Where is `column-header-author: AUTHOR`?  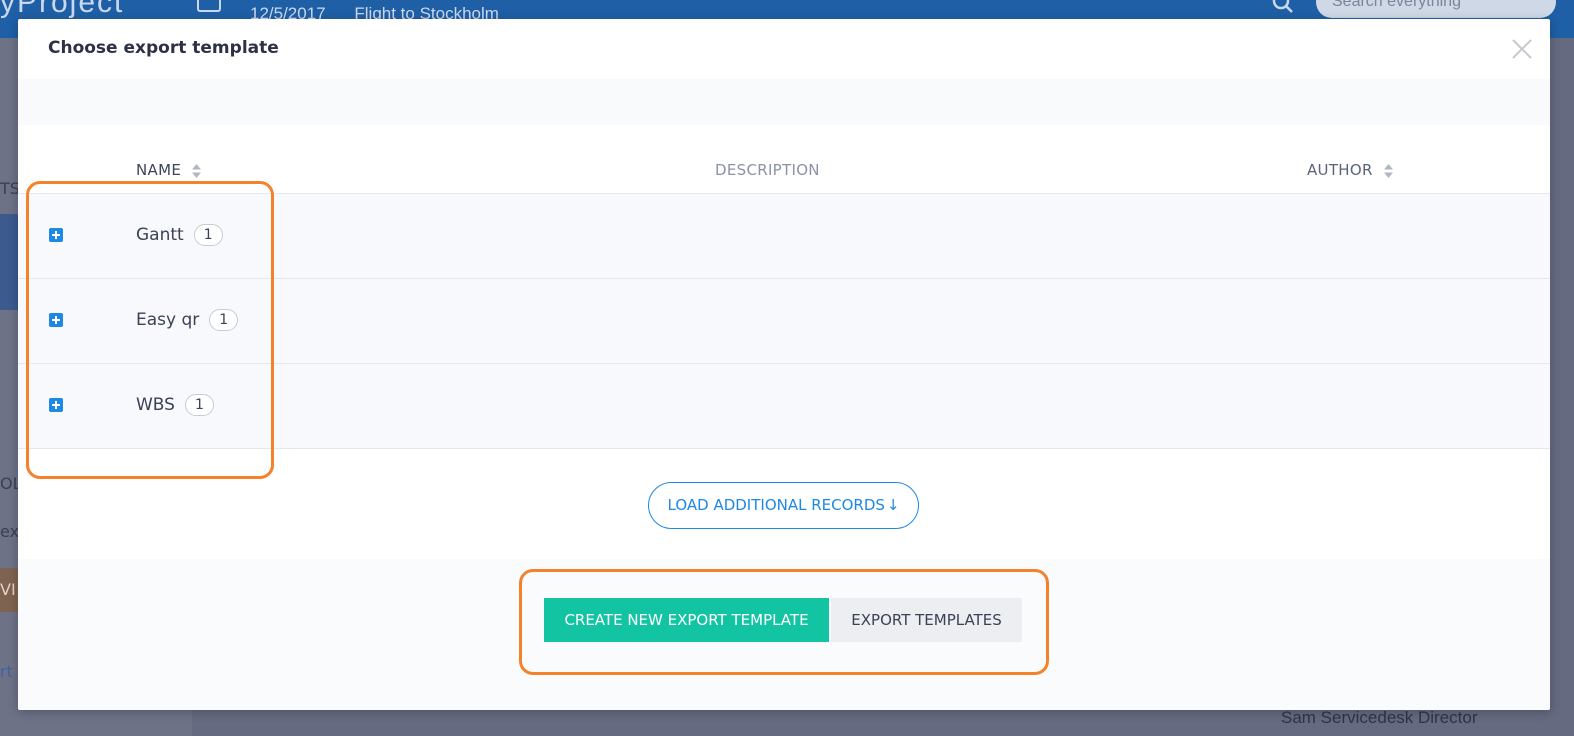
column-header-author: AUTHOR is located at coordinates (1350, 170).